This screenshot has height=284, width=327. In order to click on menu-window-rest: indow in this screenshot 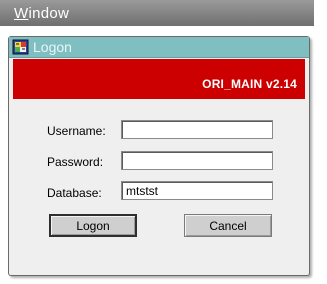, I will do `click(49, 13)`.